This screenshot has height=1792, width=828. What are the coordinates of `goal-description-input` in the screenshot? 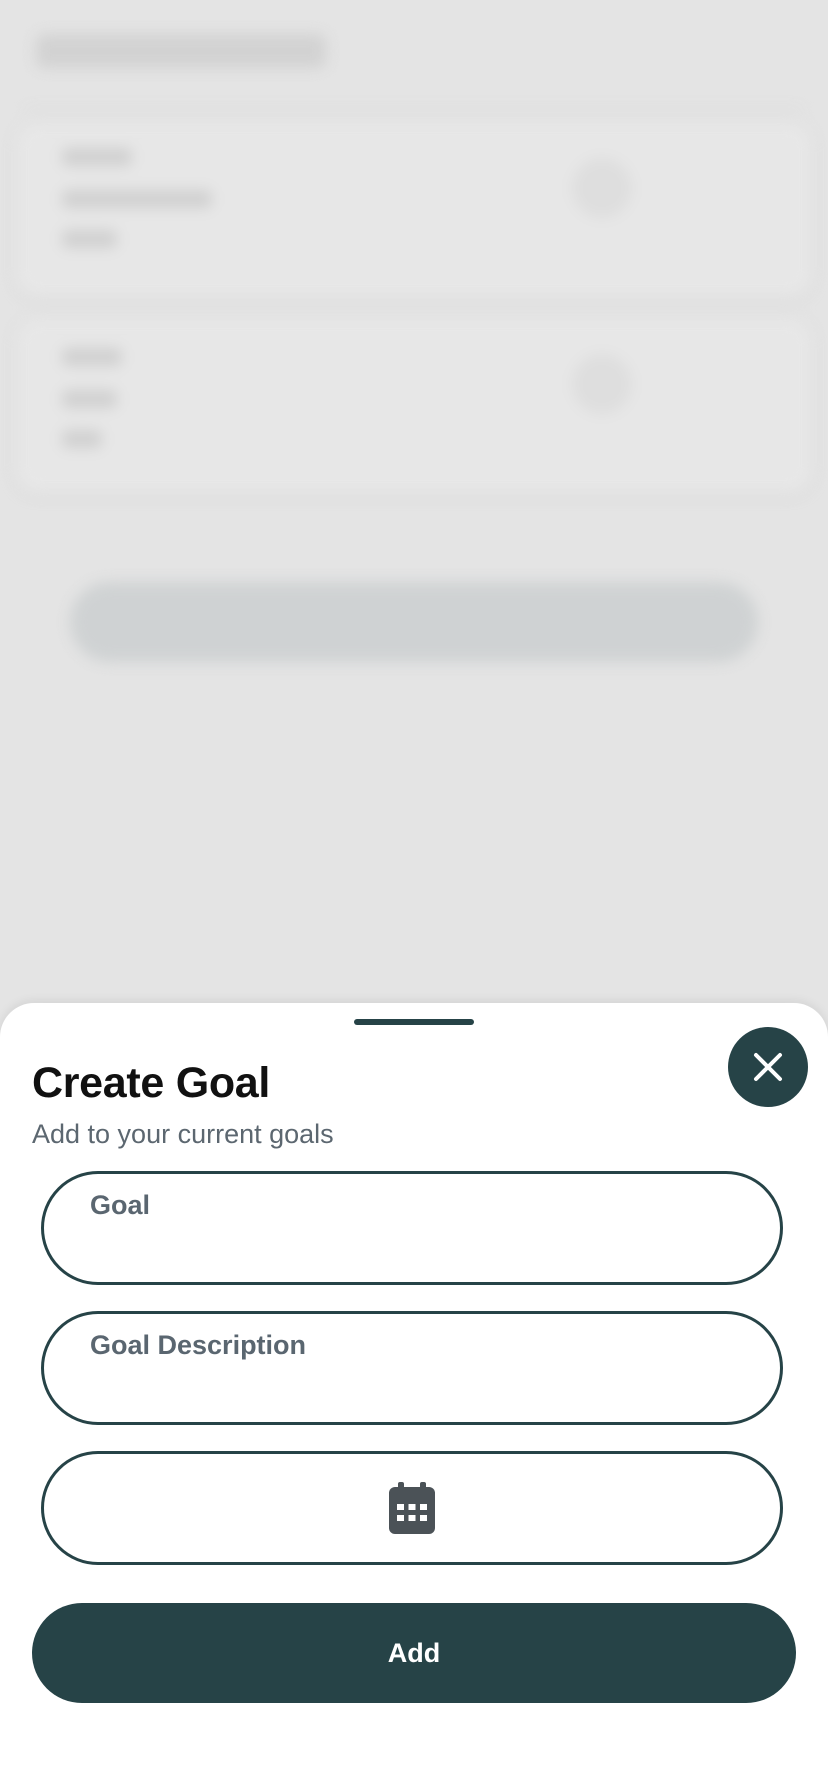 It's located at (412, 1389).